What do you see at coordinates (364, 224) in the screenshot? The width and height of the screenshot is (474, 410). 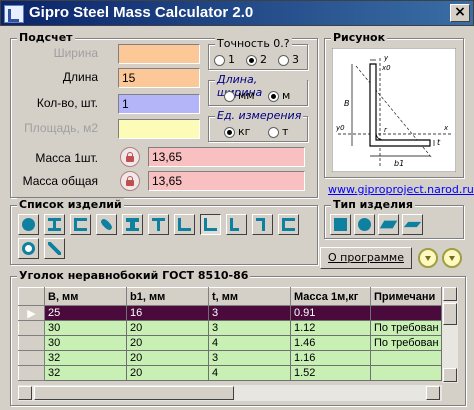 I see `type-round-button` at bounding box center [364, 224].